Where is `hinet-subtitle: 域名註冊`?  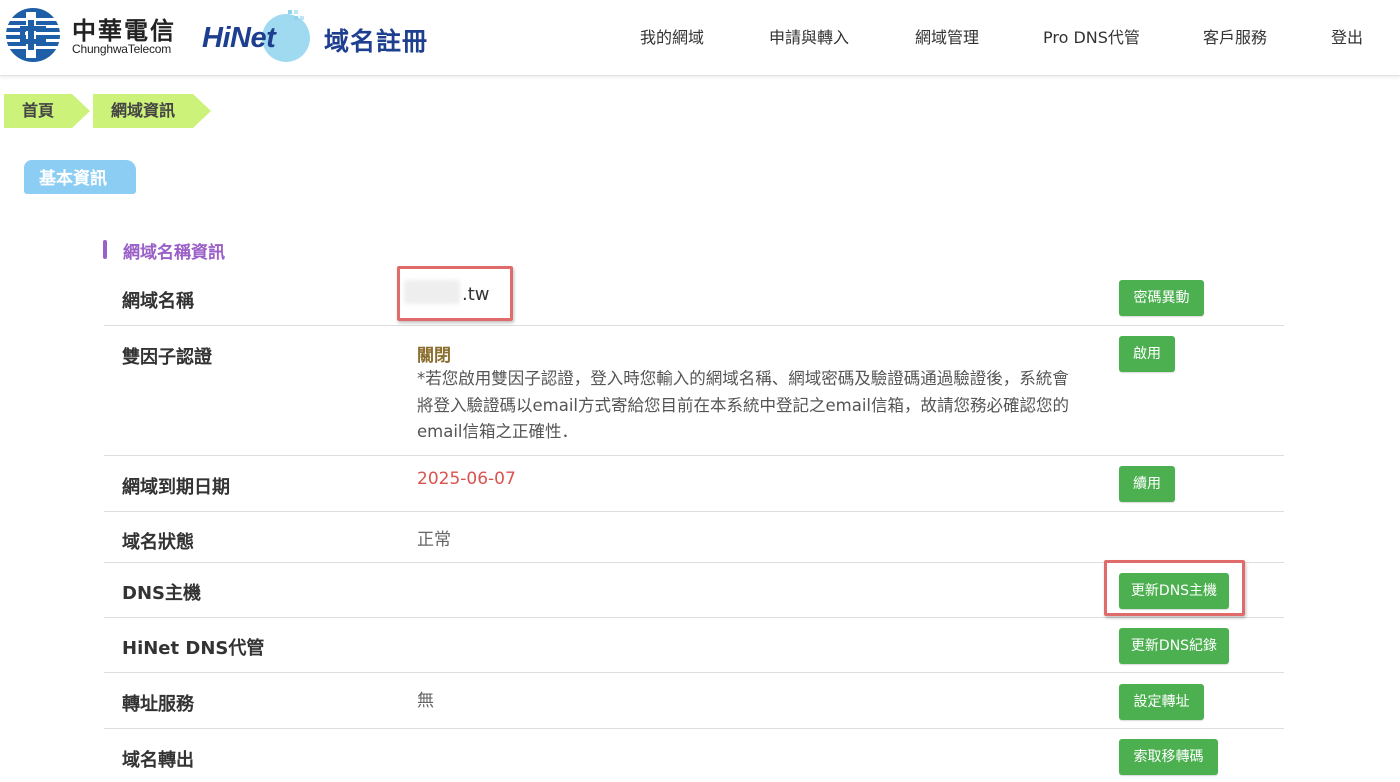 hinet-subtitle: 域名註冊 is located at coordinates (376, 41).